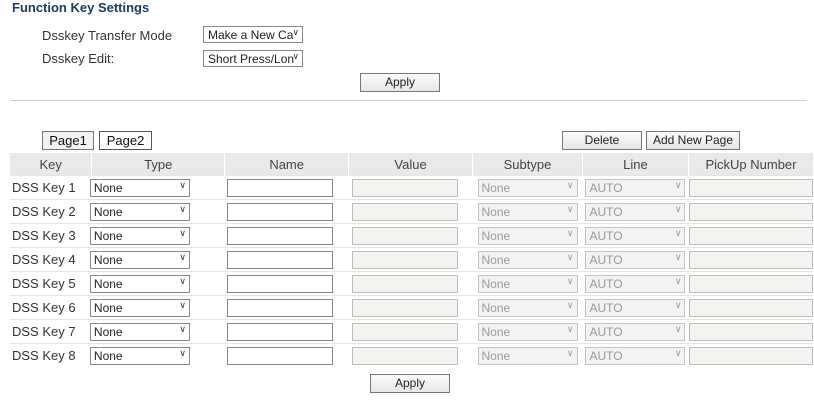 The height and width of the screenshot is (408, 814). I want to click on table-row: DSS Key 2 None ∨ None ∨ AUTO ∨, so click(412, 211).